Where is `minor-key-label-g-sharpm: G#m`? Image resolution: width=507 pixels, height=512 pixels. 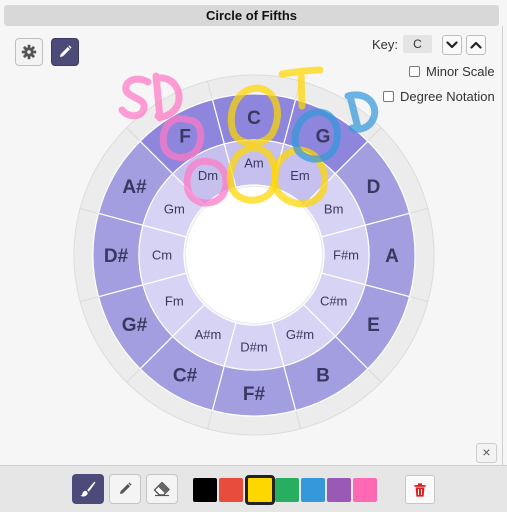
minor-key-label-g-sharpm: G#m is located at coordinates (300, 334).